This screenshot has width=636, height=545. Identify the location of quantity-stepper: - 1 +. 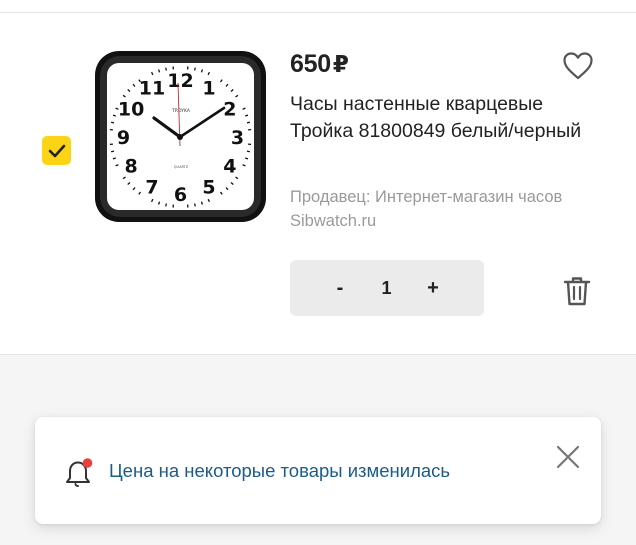
(387, 288).